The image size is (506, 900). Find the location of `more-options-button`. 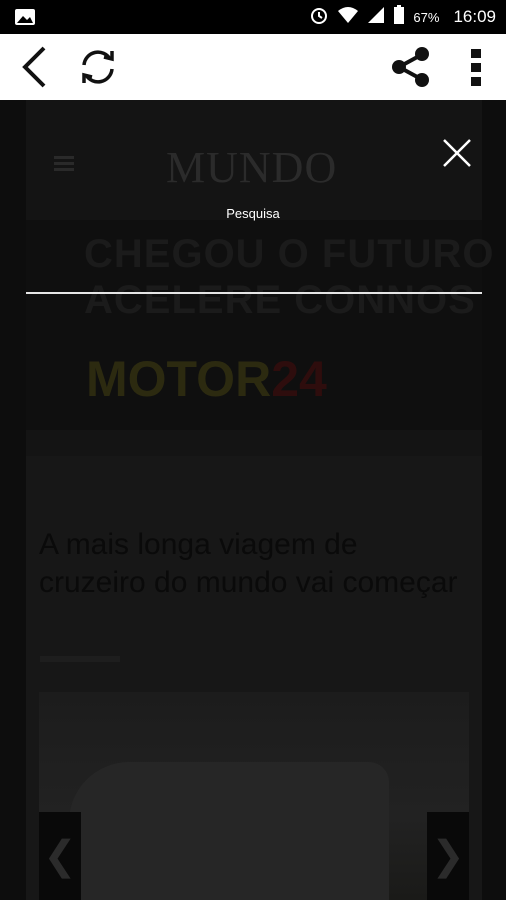

more-options-button is located at coordinates (476, 67).